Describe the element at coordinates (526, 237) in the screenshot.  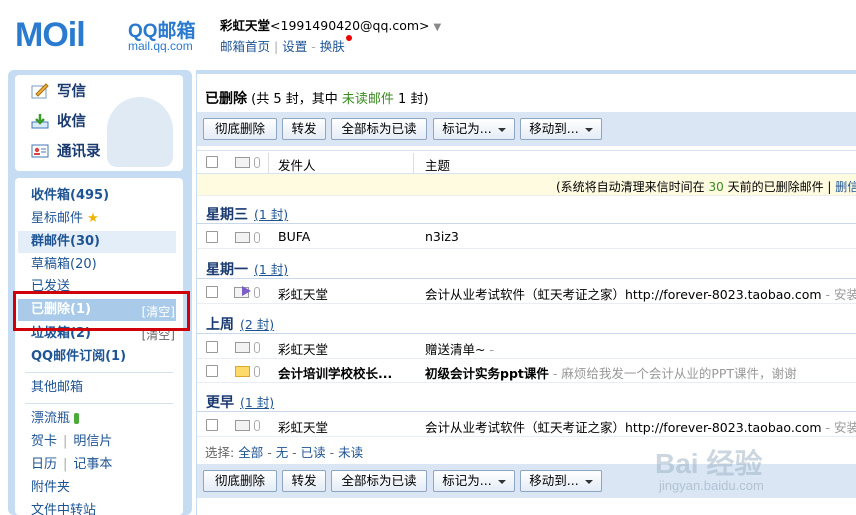
I see `mail-row: BUFA n3iz3` at that location.